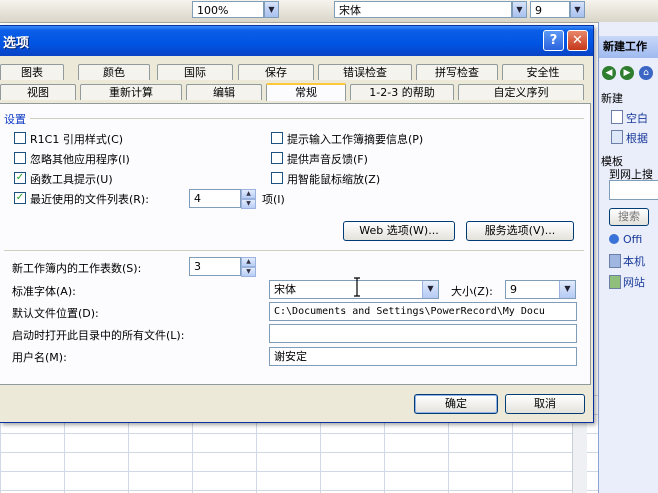  Describe the element at coordinates (423, 333) in the screenshot. I see `startup-folder-field` at that location.